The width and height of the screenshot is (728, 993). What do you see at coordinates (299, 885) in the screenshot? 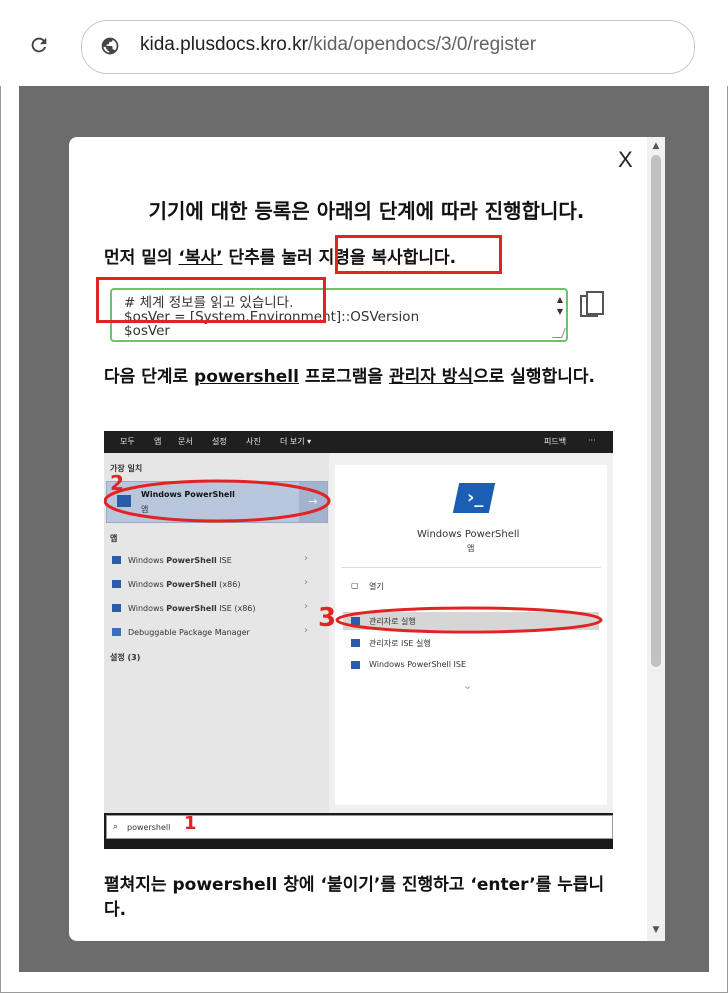
I see `step3-middle: 창에` at bounding box center [299, 885].